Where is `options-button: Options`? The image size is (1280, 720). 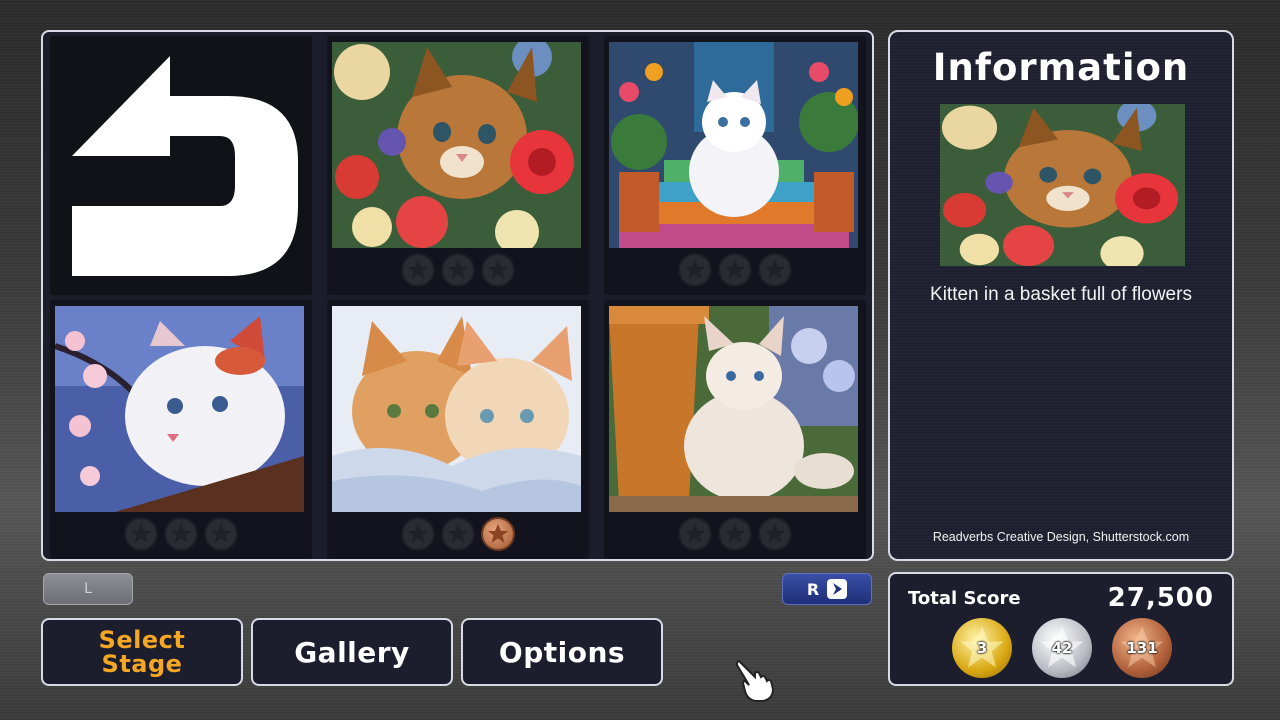 options-button: Options is located at coordinates (562, 652).